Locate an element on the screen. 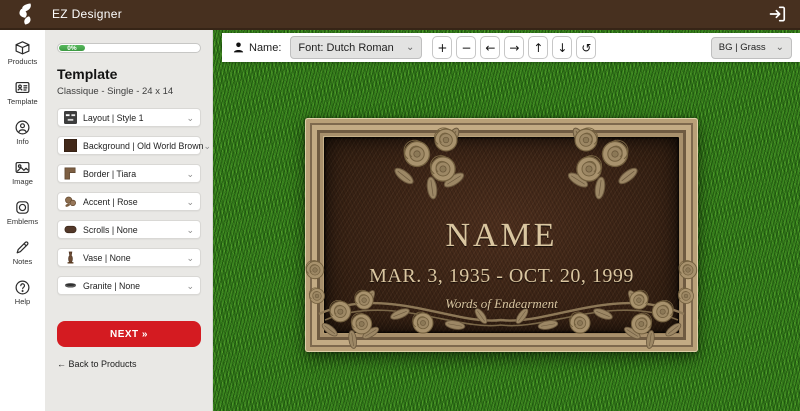 This screenshot has height=411, width=800. nav-label: Image is located at coordinates (22, 181).